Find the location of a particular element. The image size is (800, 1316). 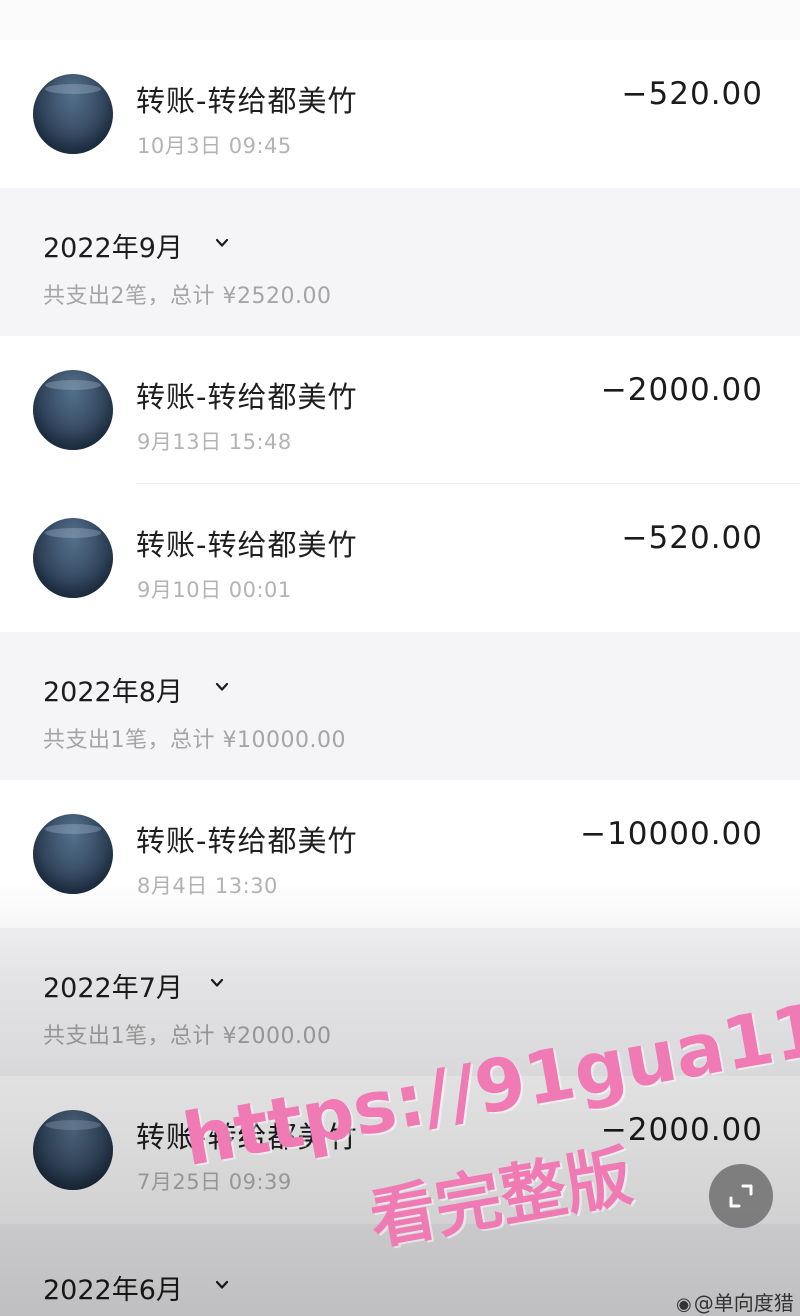

month-title: 2022年6月 is located at coordinates (113, 1290).